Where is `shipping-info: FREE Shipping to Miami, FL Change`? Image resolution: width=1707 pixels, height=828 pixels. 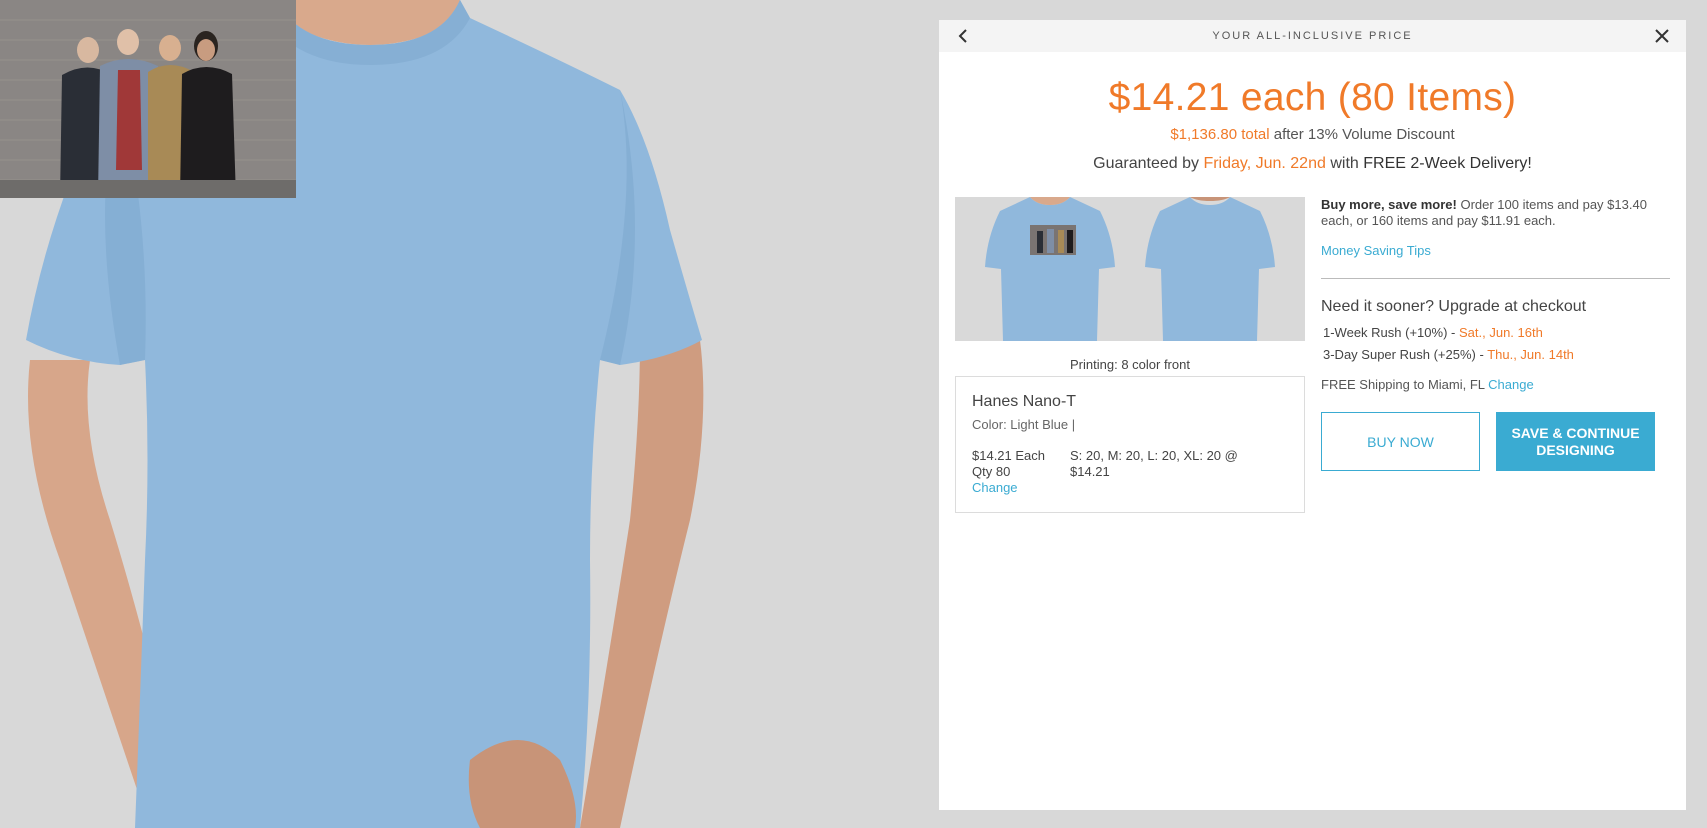
shipping-info: FREE Shipping to Miami, FL Change is located at coordinates (1495, 384).